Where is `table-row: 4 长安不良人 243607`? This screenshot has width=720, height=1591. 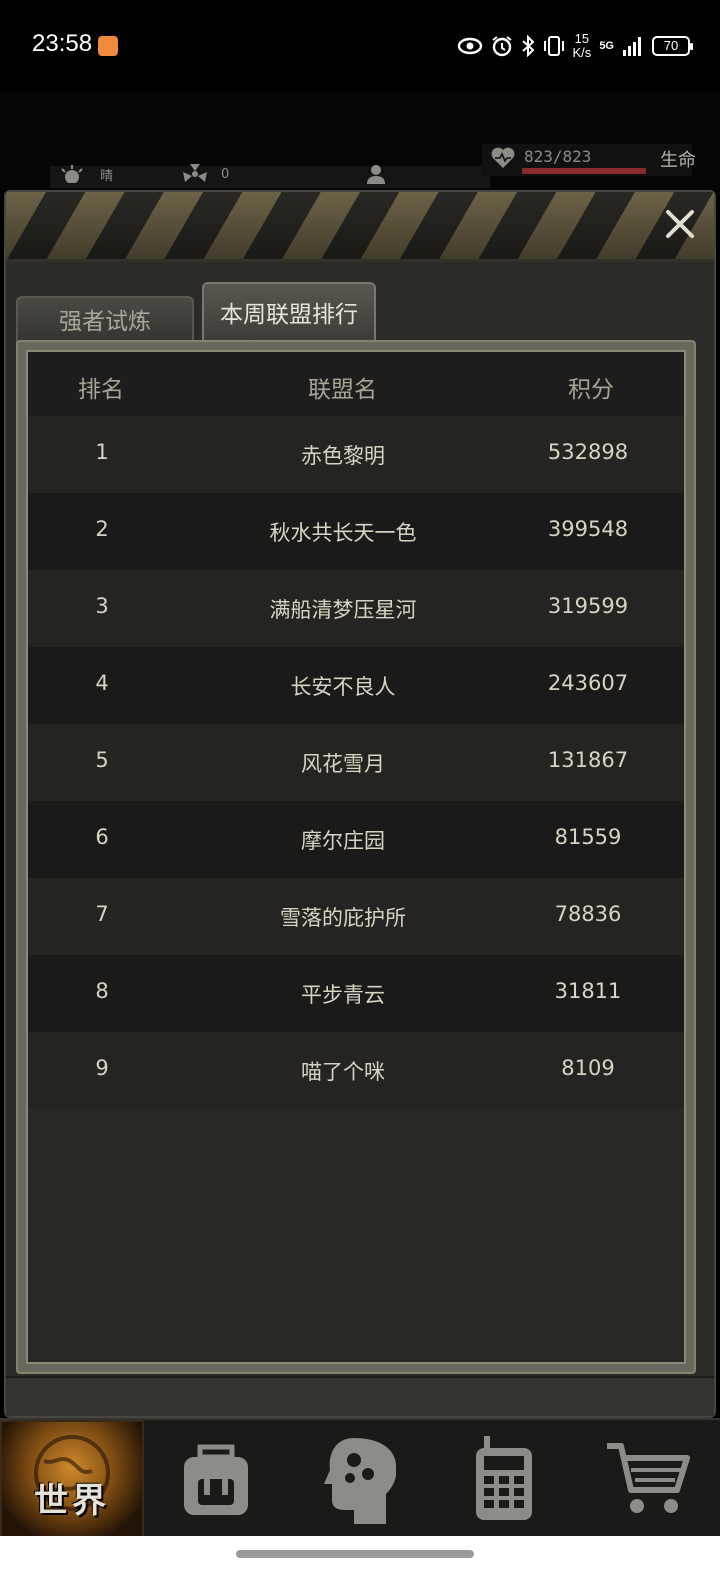
table-row: 4 长安不良人 243607 is located at coordinates (356, 685).